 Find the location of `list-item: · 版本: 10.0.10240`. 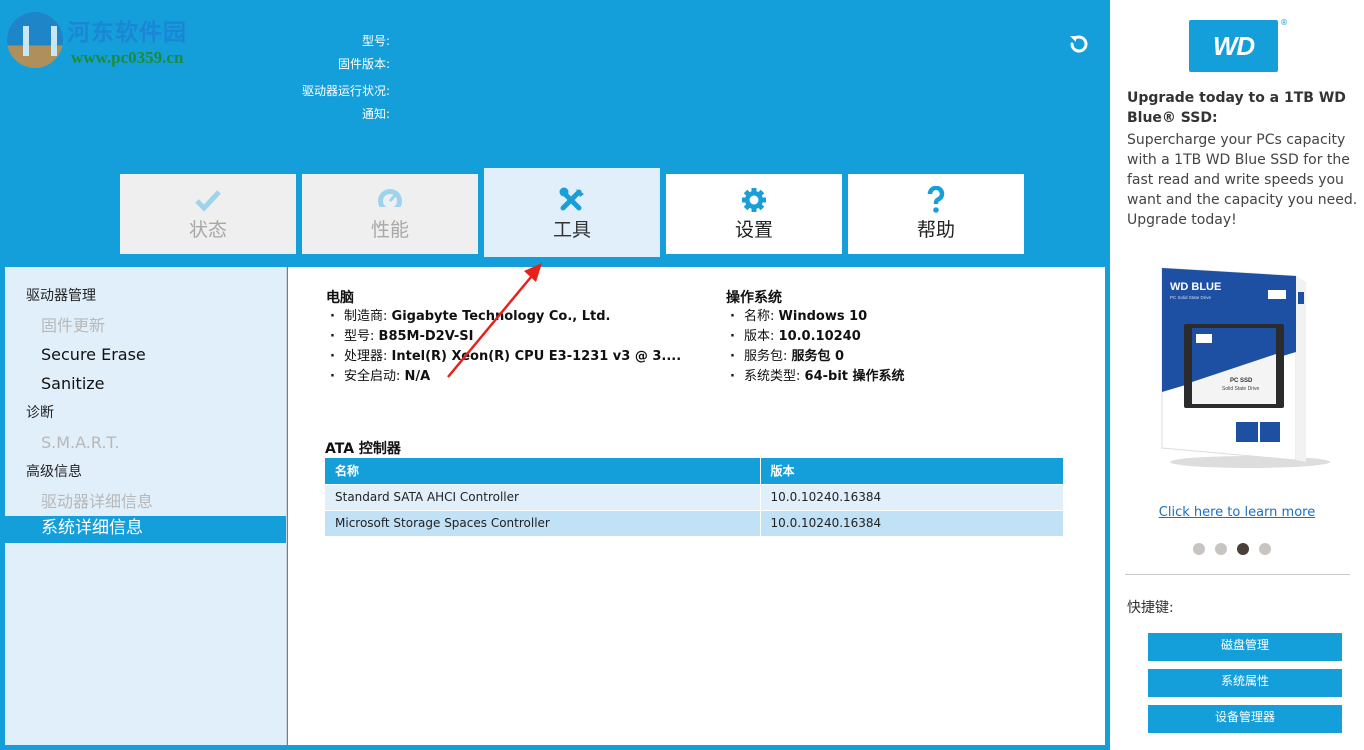

list-item: · 版本: 10.0.10240 is located at coordinates (795, 336).